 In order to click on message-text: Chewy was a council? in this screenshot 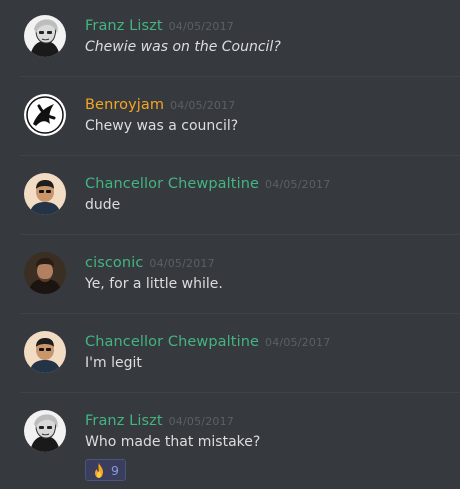, I will do `click(162, 126)`.